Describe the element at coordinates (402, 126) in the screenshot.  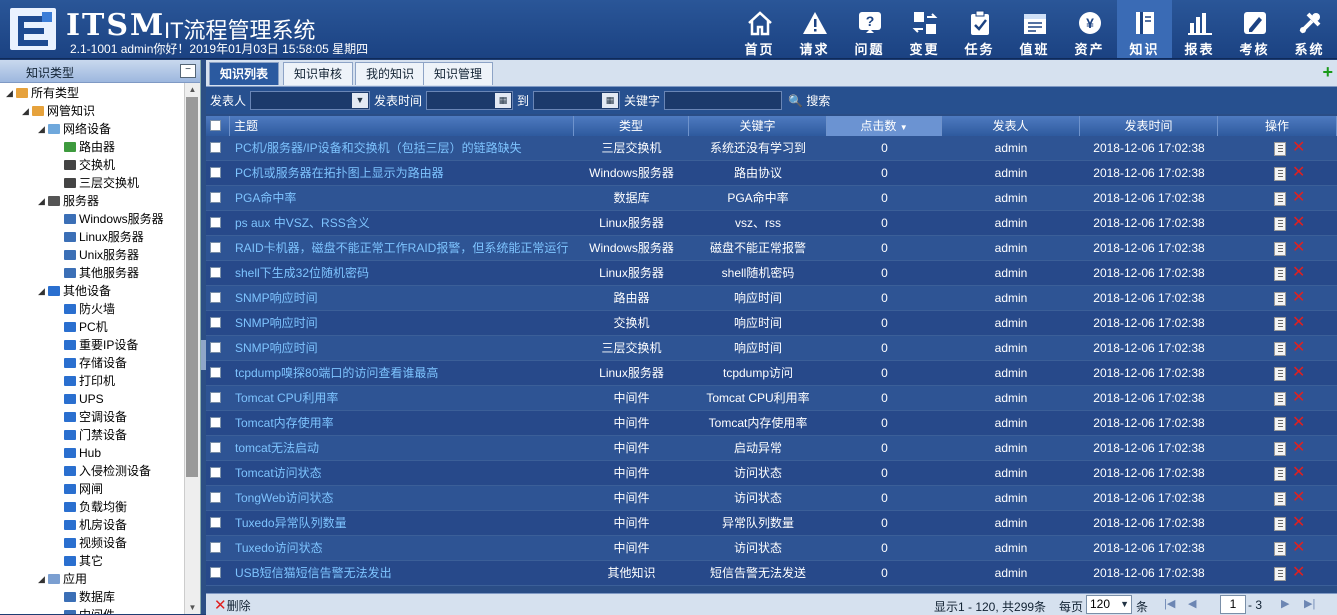
I see `column-header: 主题` at that location.